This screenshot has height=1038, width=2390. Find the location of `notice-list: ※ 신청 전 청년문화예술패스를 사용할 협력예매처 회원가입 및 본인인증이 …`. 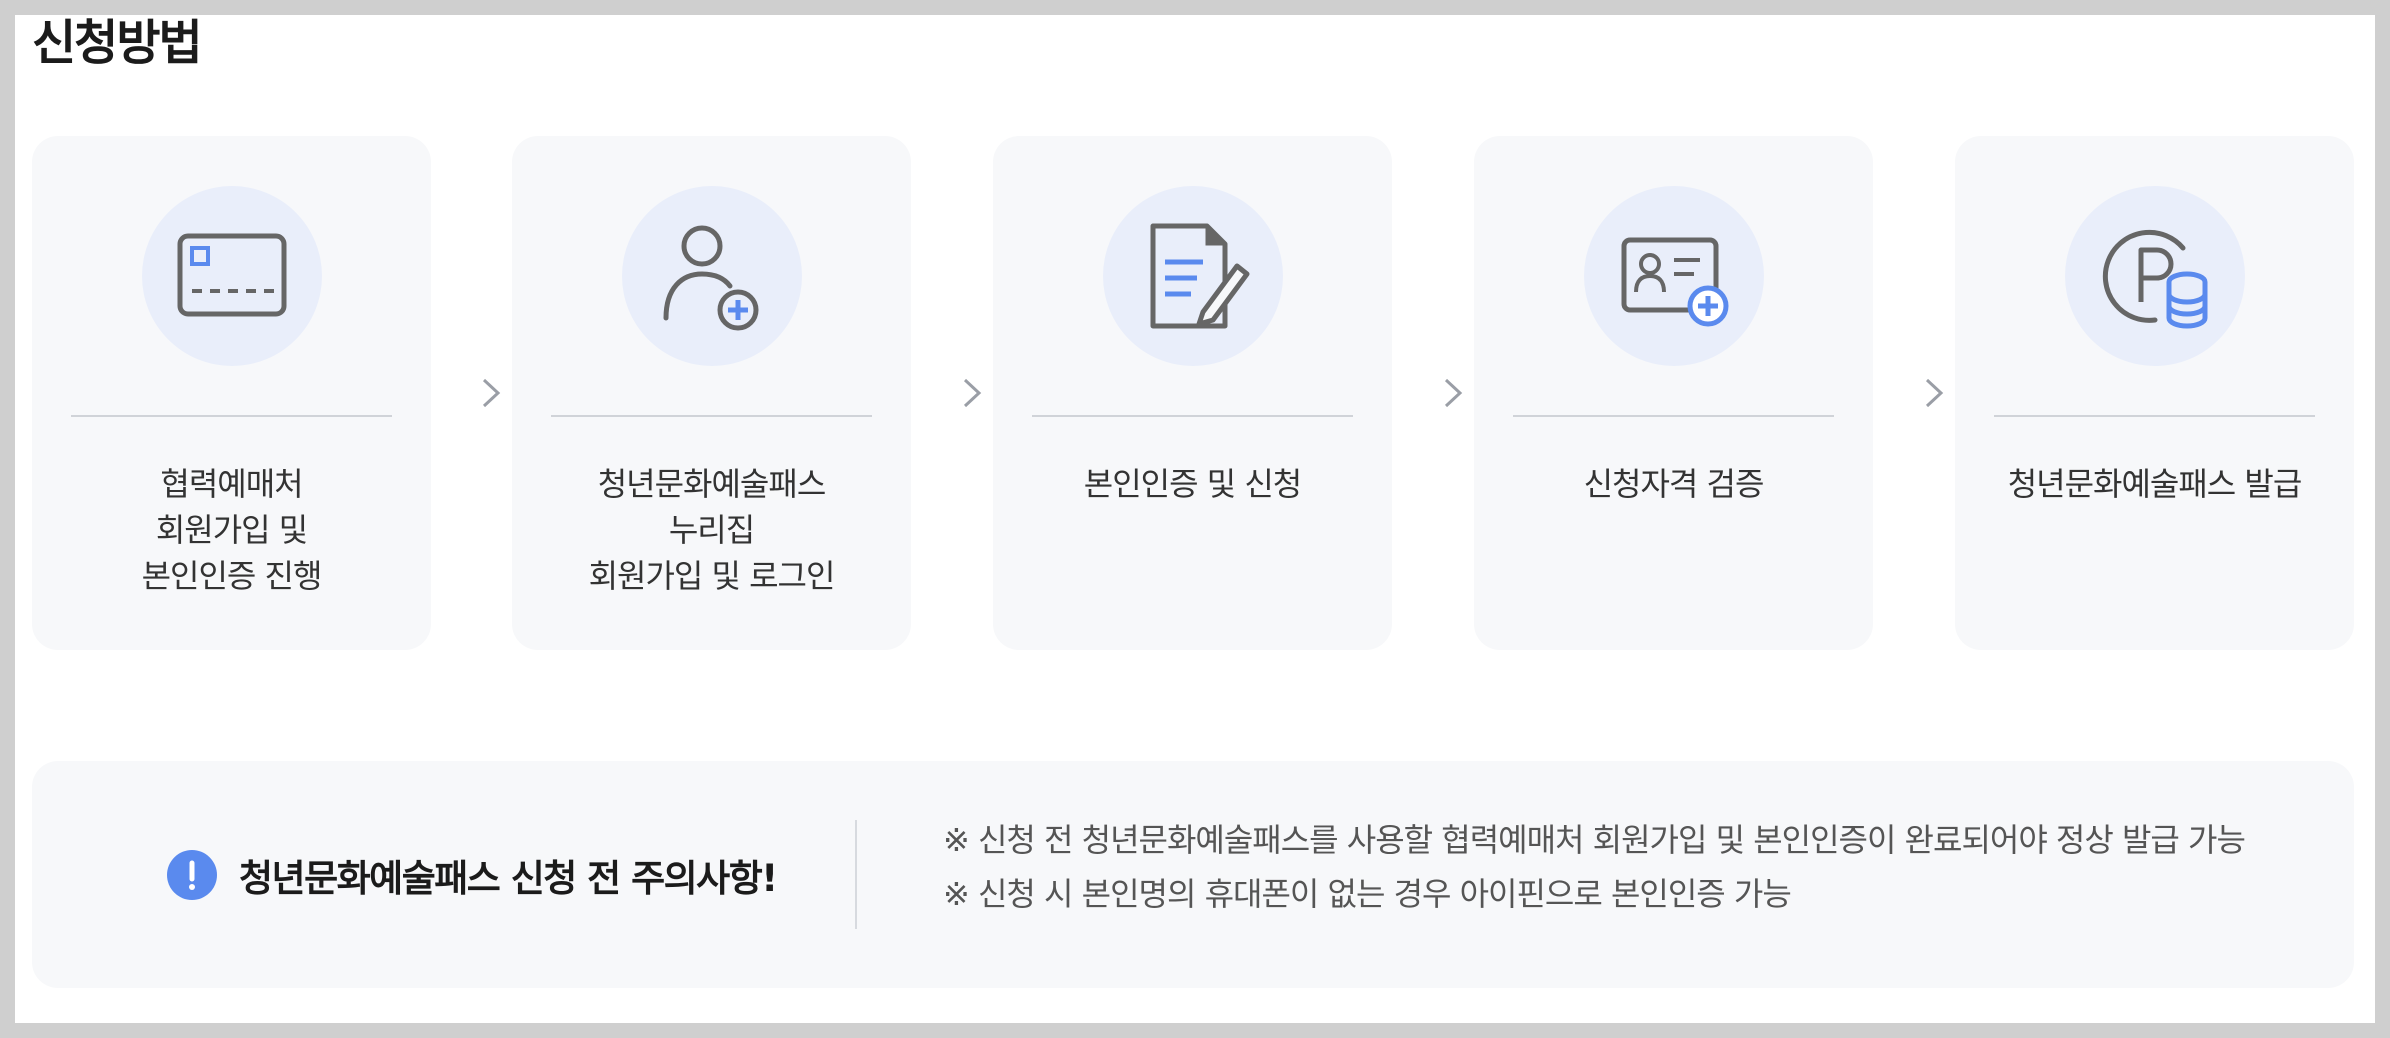

notice-list: ※ 신청 전 청년문화예술패스를 사용할 협력예매처 회원가입 및 본인인증이 … is located at coordinates (1594, 867).